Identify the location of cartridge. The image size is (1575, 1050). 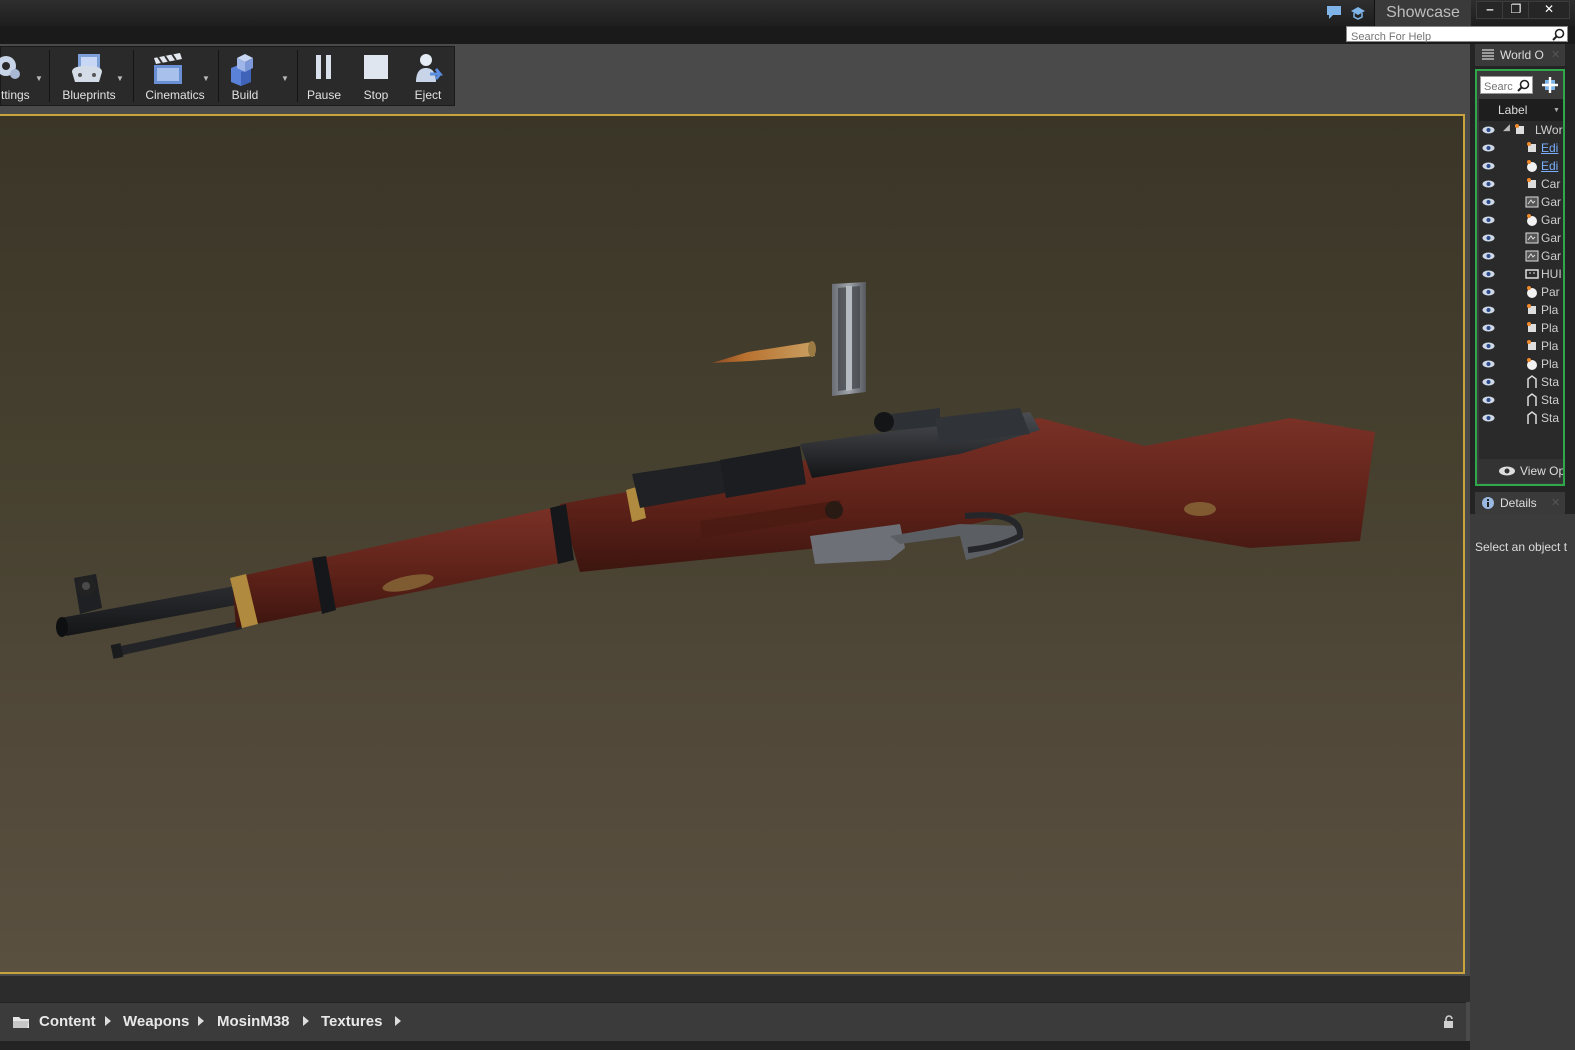
(764, 352).